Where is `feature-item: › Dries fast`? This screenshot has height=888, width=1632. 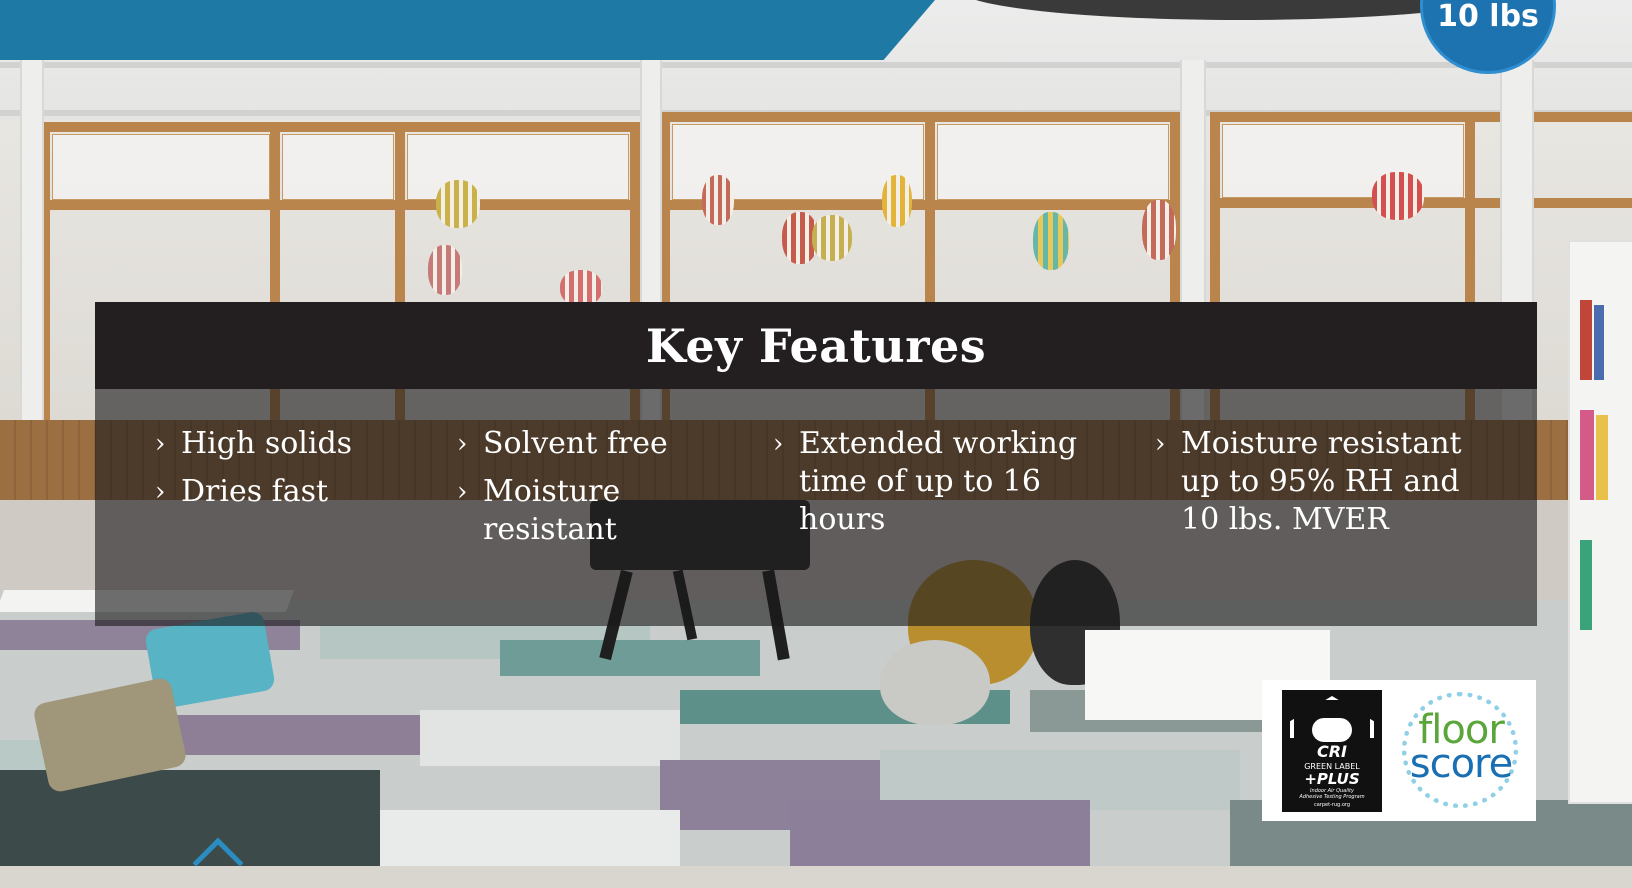
feature-item: › Dries fast is located at coordinates (285, 492).